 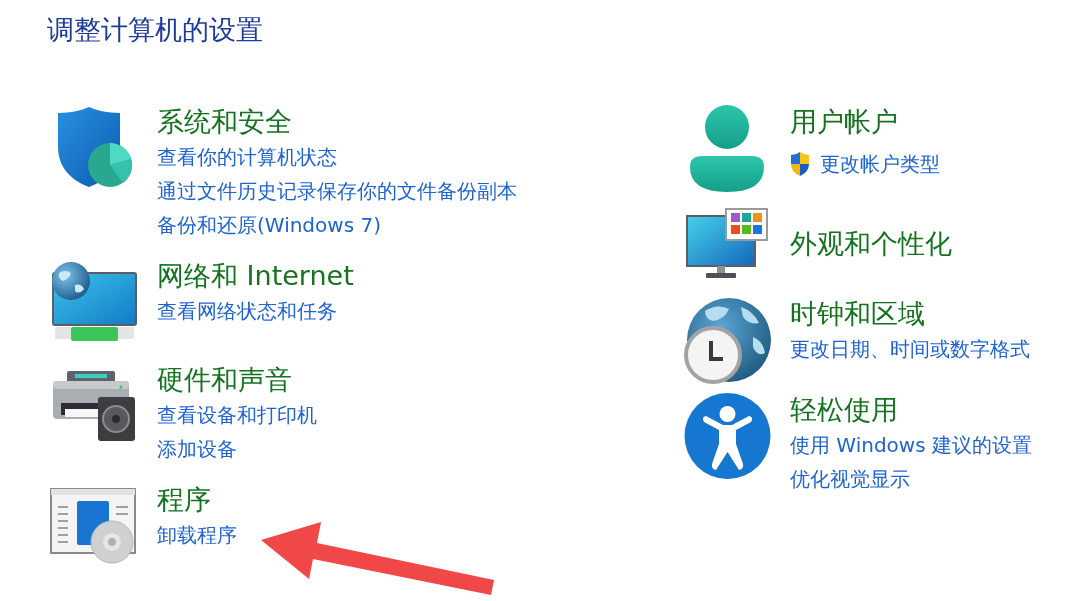 I want to click on task-link: 查看你的计算机状态, so click(x=247, y=157).